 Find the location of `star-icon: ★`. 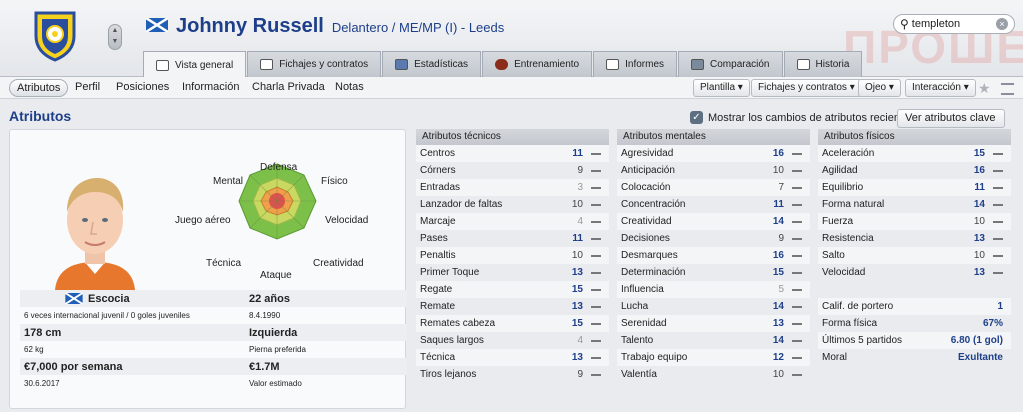

star-icon: ★ is located at coordinates (984, 88).